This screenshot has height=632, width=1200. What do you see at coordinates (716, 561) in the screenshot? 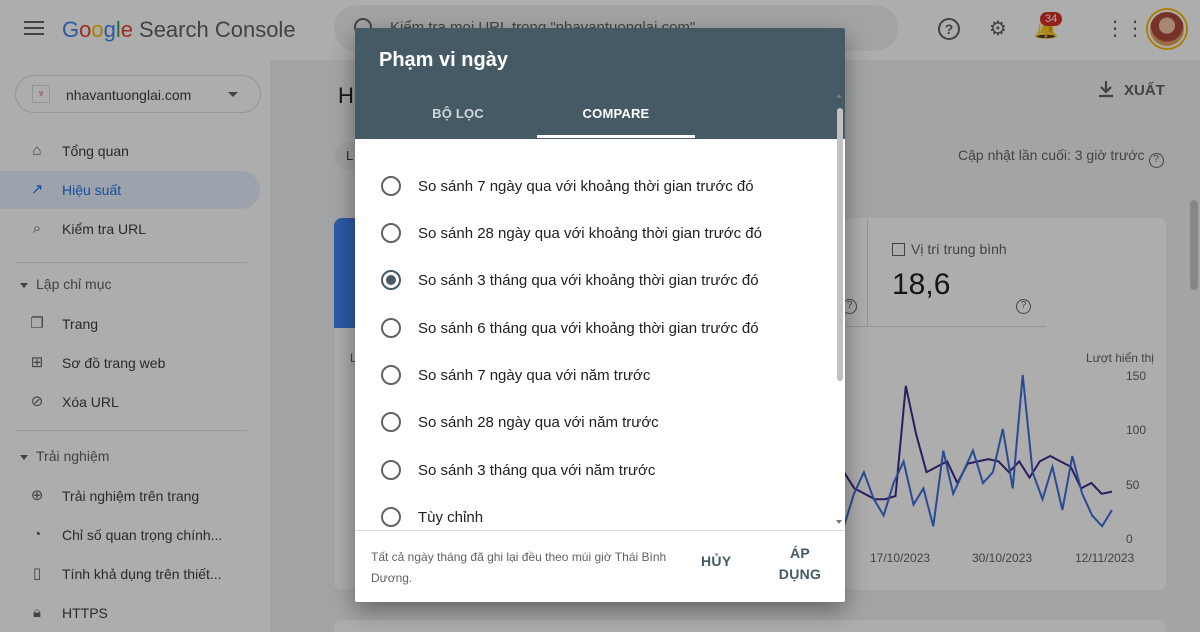
I see `cancel-button: HỦY` at bounding box center [716, 561].